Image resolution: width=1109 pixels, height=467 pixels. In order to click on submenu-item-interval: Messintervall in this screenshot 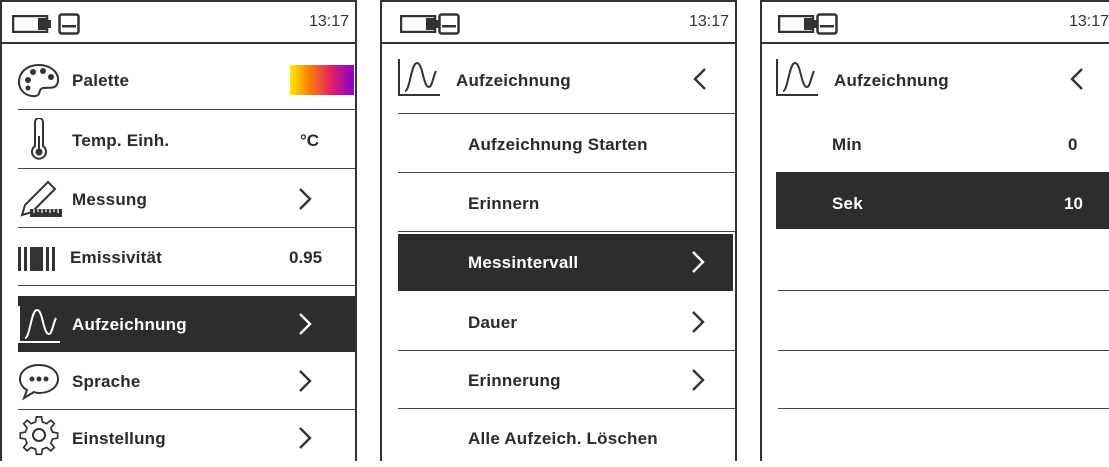, I will do `click(565, 262)`.